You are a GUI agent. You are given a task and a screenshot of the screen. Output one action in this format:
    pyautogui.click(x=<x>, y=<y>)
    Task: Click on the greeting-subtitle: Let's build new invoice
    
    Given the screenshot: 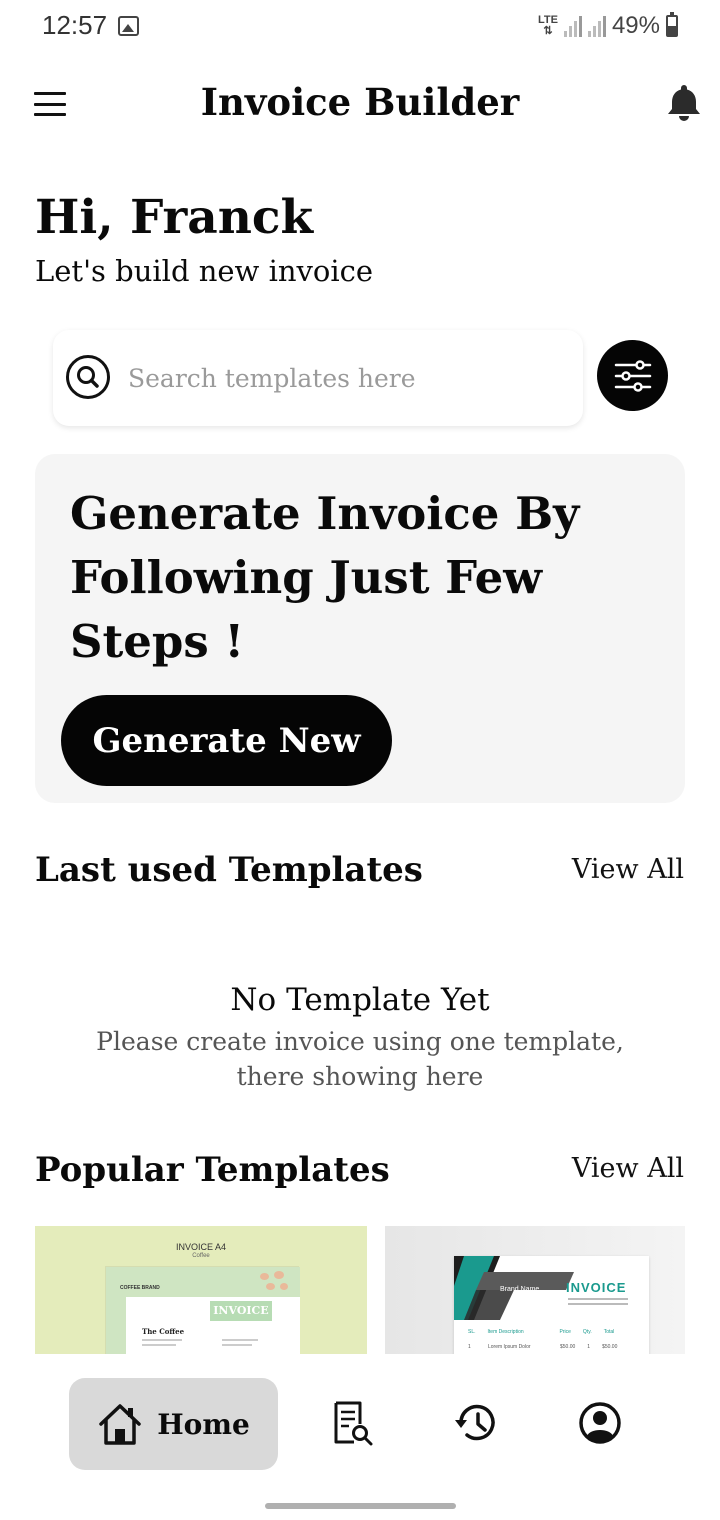 What is the action you would take?
    pyautogui.click(x=204, y=271)
    